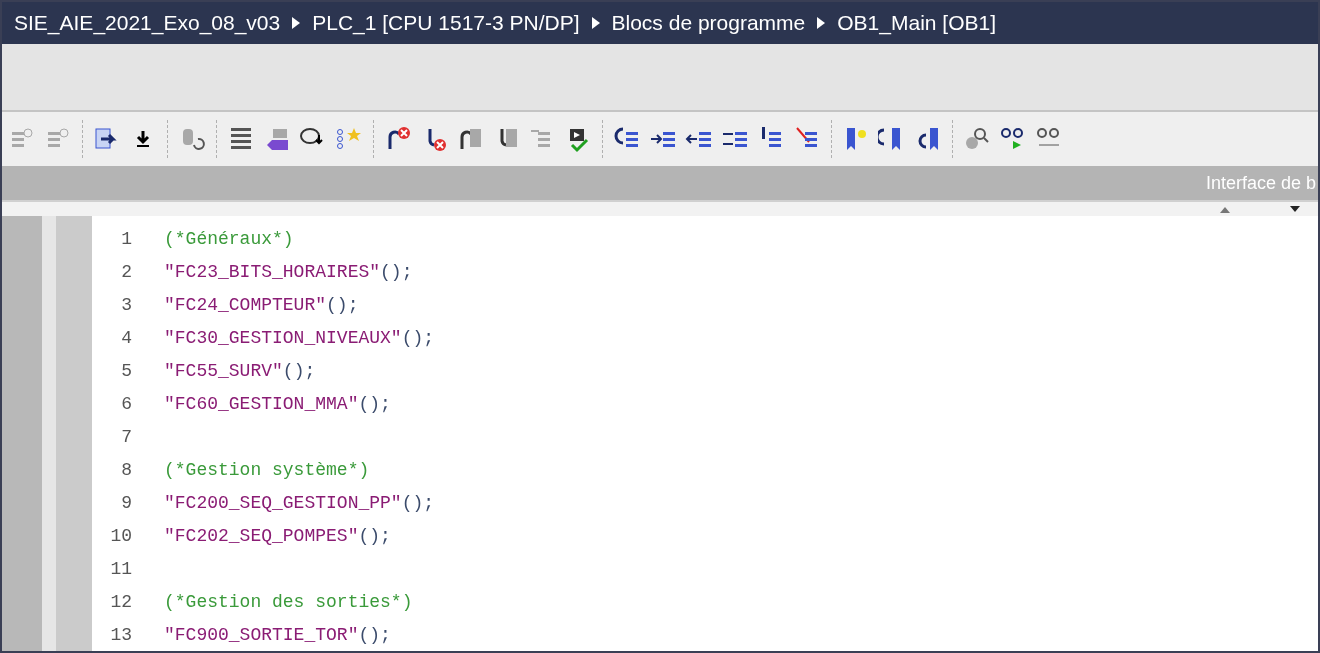 The width and height of the screenshot is (1320, 653). Describe the element at coordinates (147, 23) in the screenshot. I see `breadcrumb-item: SIE_AIE_2021_Exo_08_v03` at that location.